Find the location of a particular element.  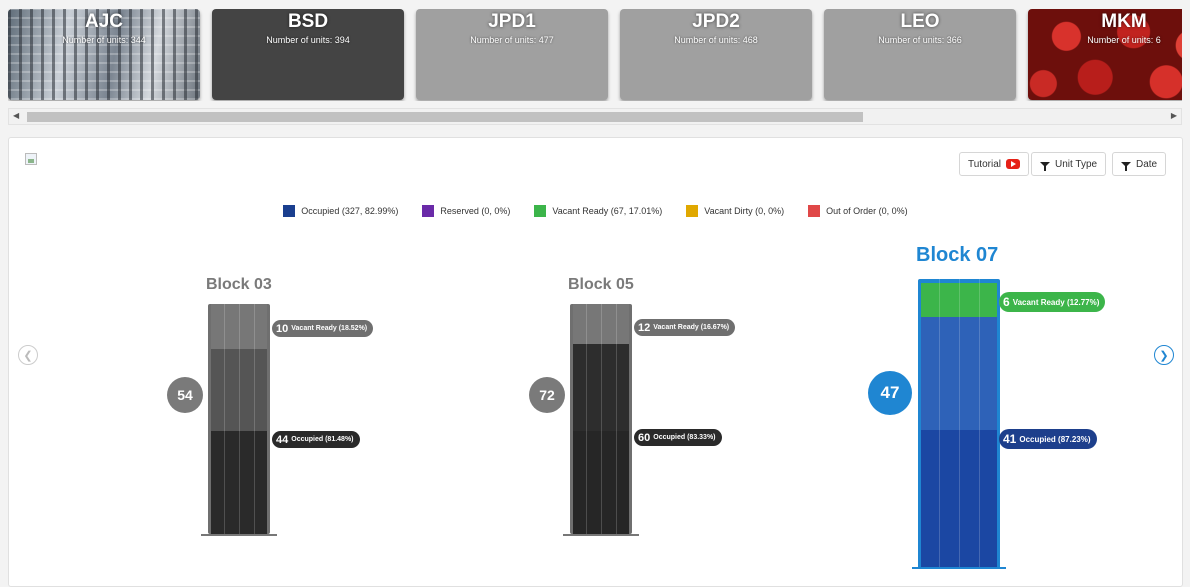

broken-image-icon is located at coordinates (31, 159).